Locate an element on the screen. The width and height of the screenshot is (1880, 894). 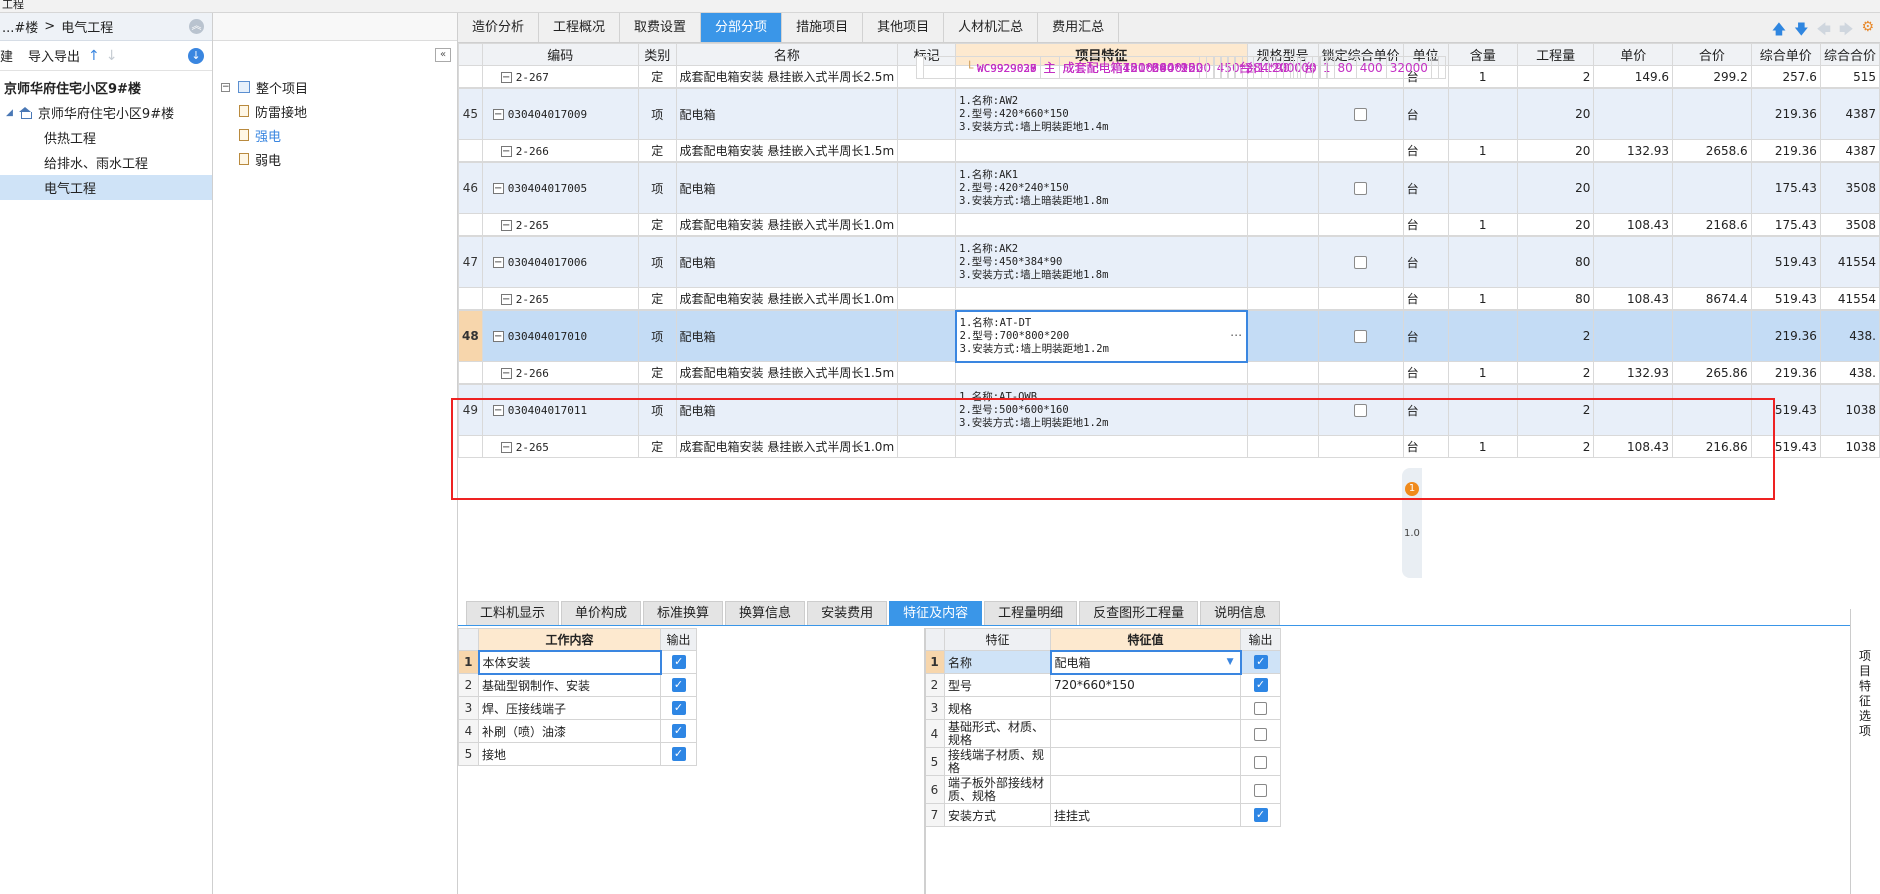
move-up-icon: ↑ is located at coordinates (94, 56).